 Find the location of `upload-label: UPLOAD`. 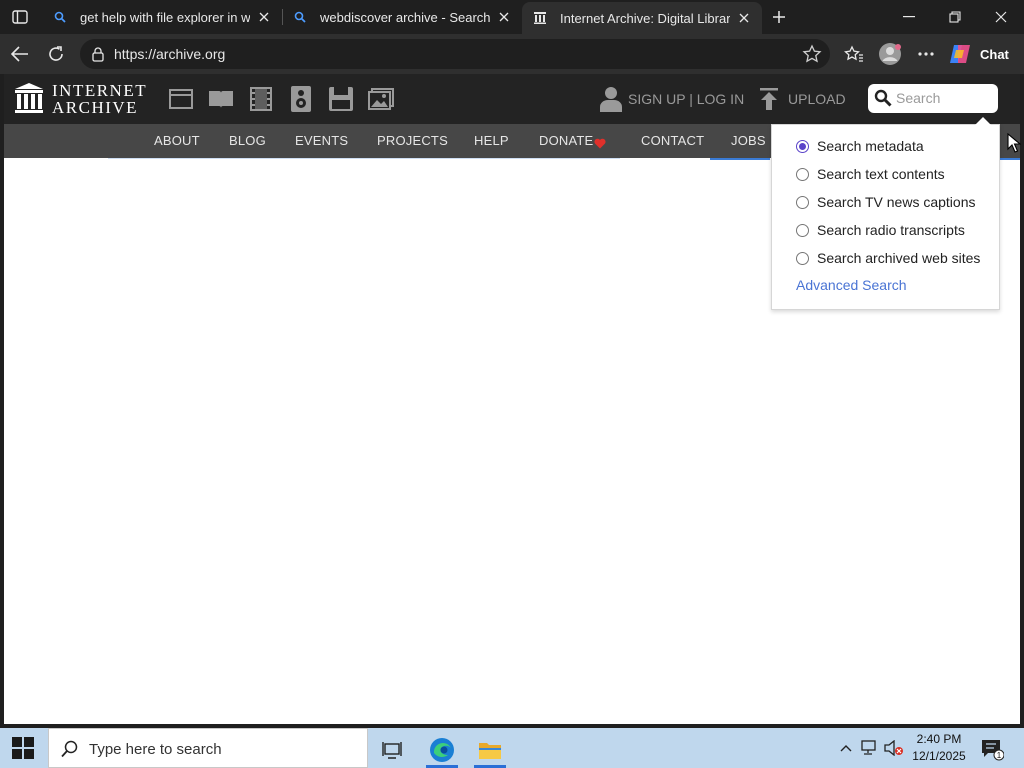

upload-label: UPLOAD is located at coordinates (817, 99).